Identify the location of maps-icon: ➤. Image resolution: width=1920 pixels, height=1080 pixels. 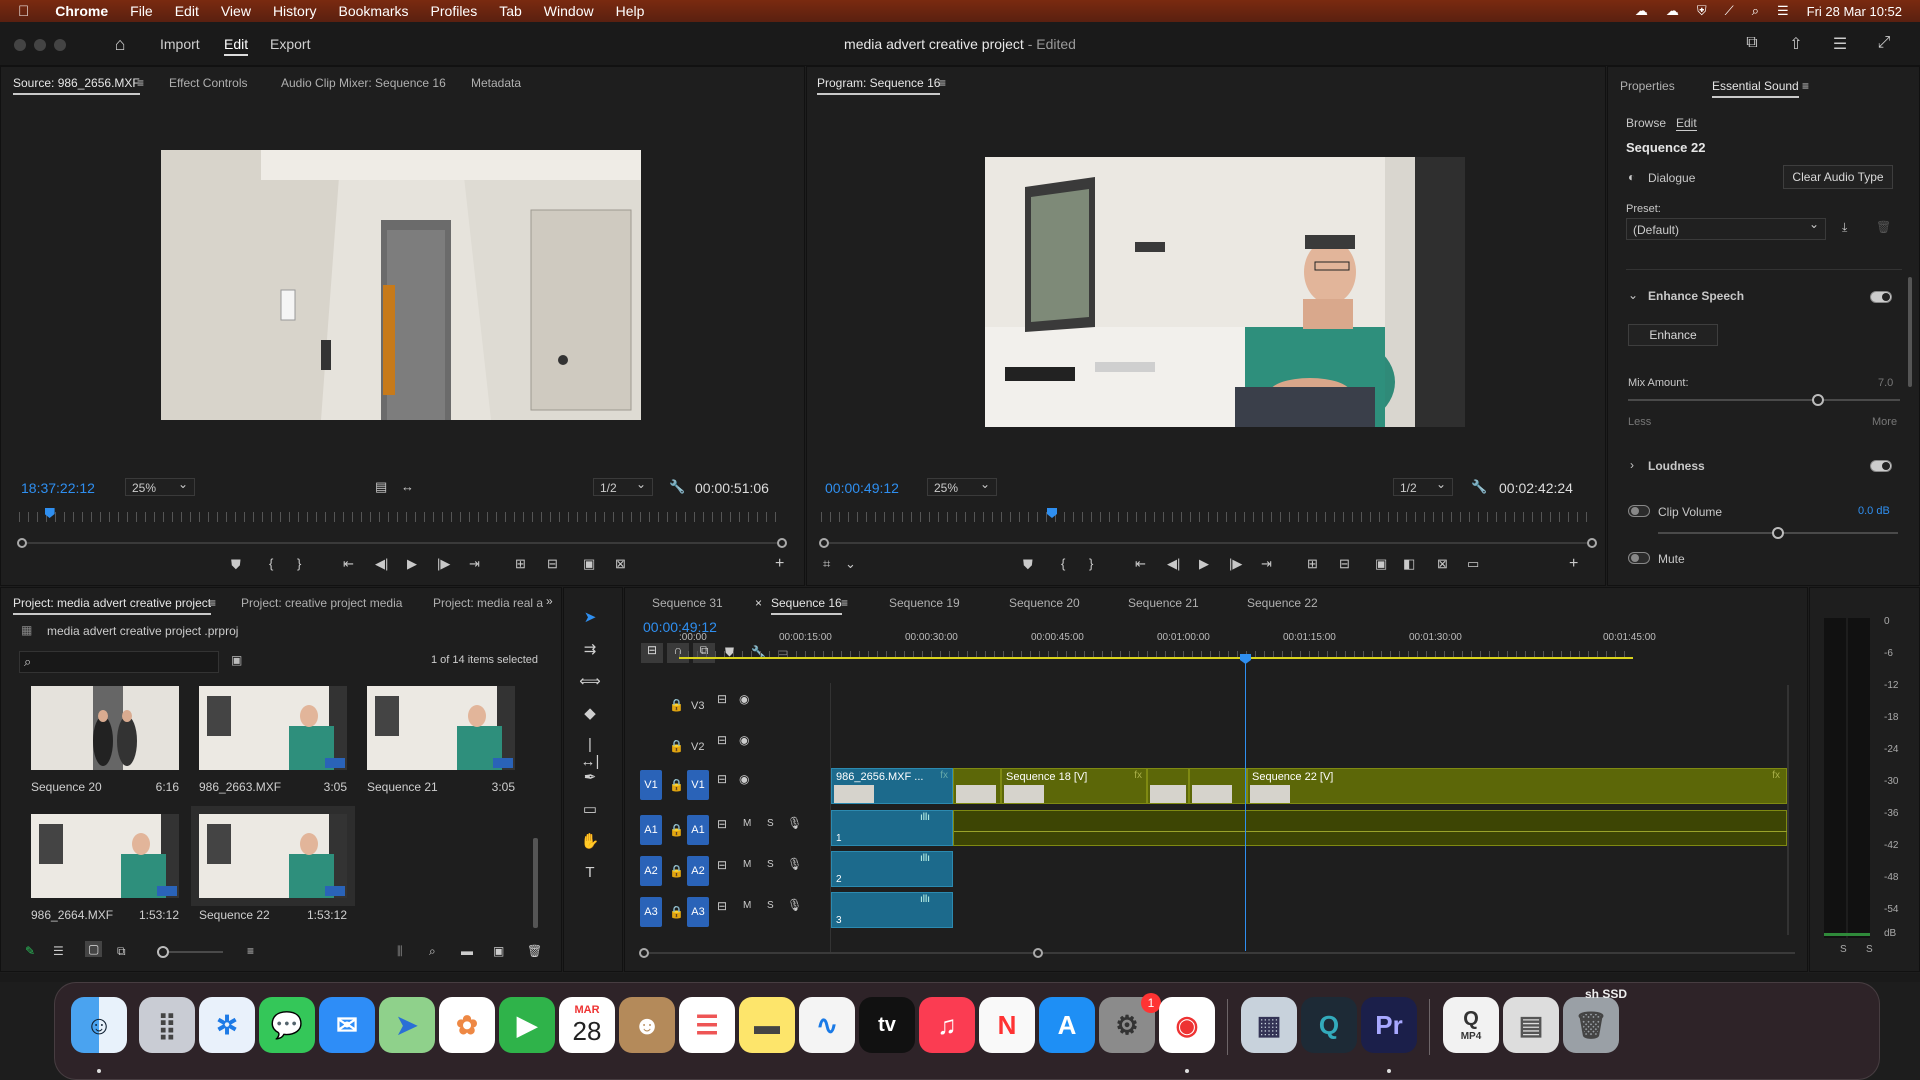
(407, 1025).